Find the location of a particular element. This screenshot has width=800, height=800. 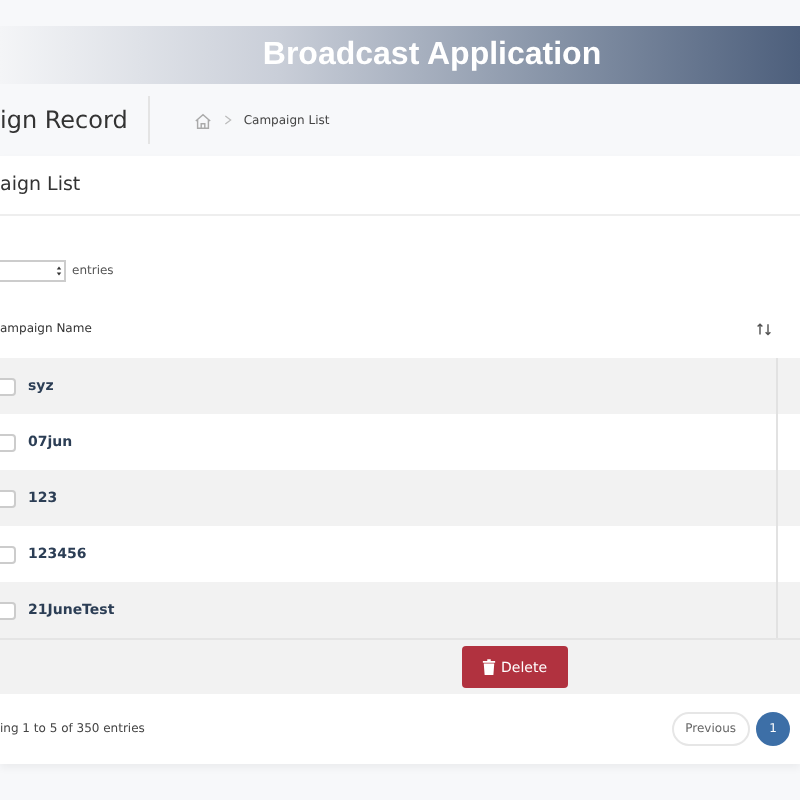

page-title: ign Record is located at coordinates (75, 120).